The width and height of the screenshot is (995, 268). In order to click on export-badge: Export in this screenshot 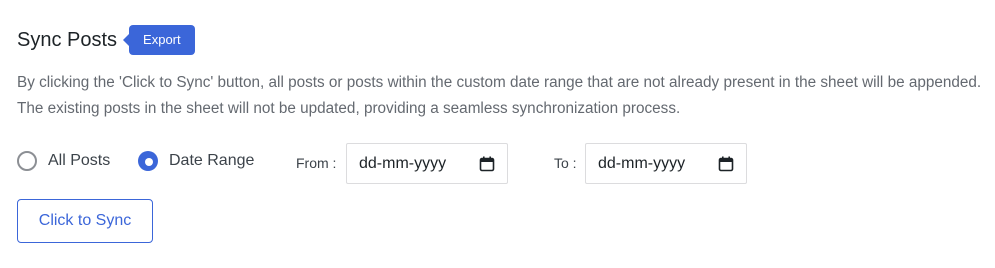, I will do `click(159, 40)`.